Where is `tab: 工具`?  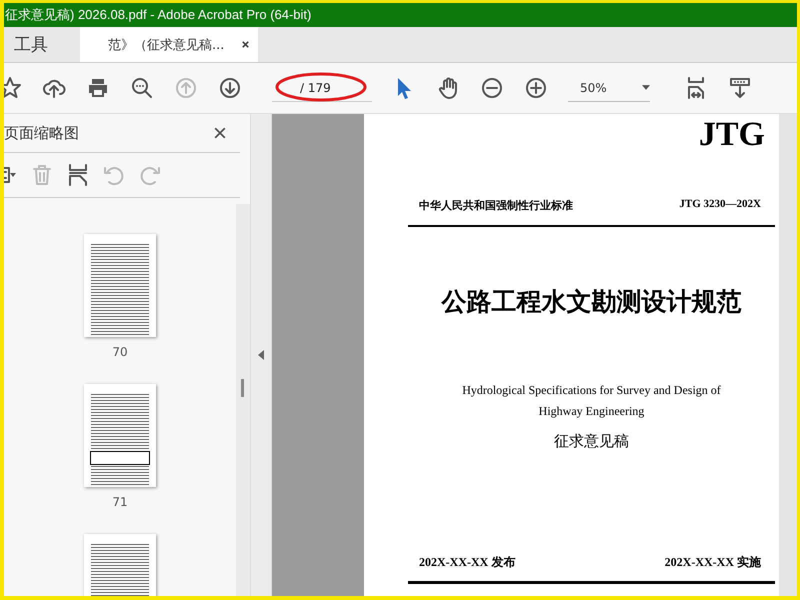 tab: 工具 is located at coordinates (42, 44).